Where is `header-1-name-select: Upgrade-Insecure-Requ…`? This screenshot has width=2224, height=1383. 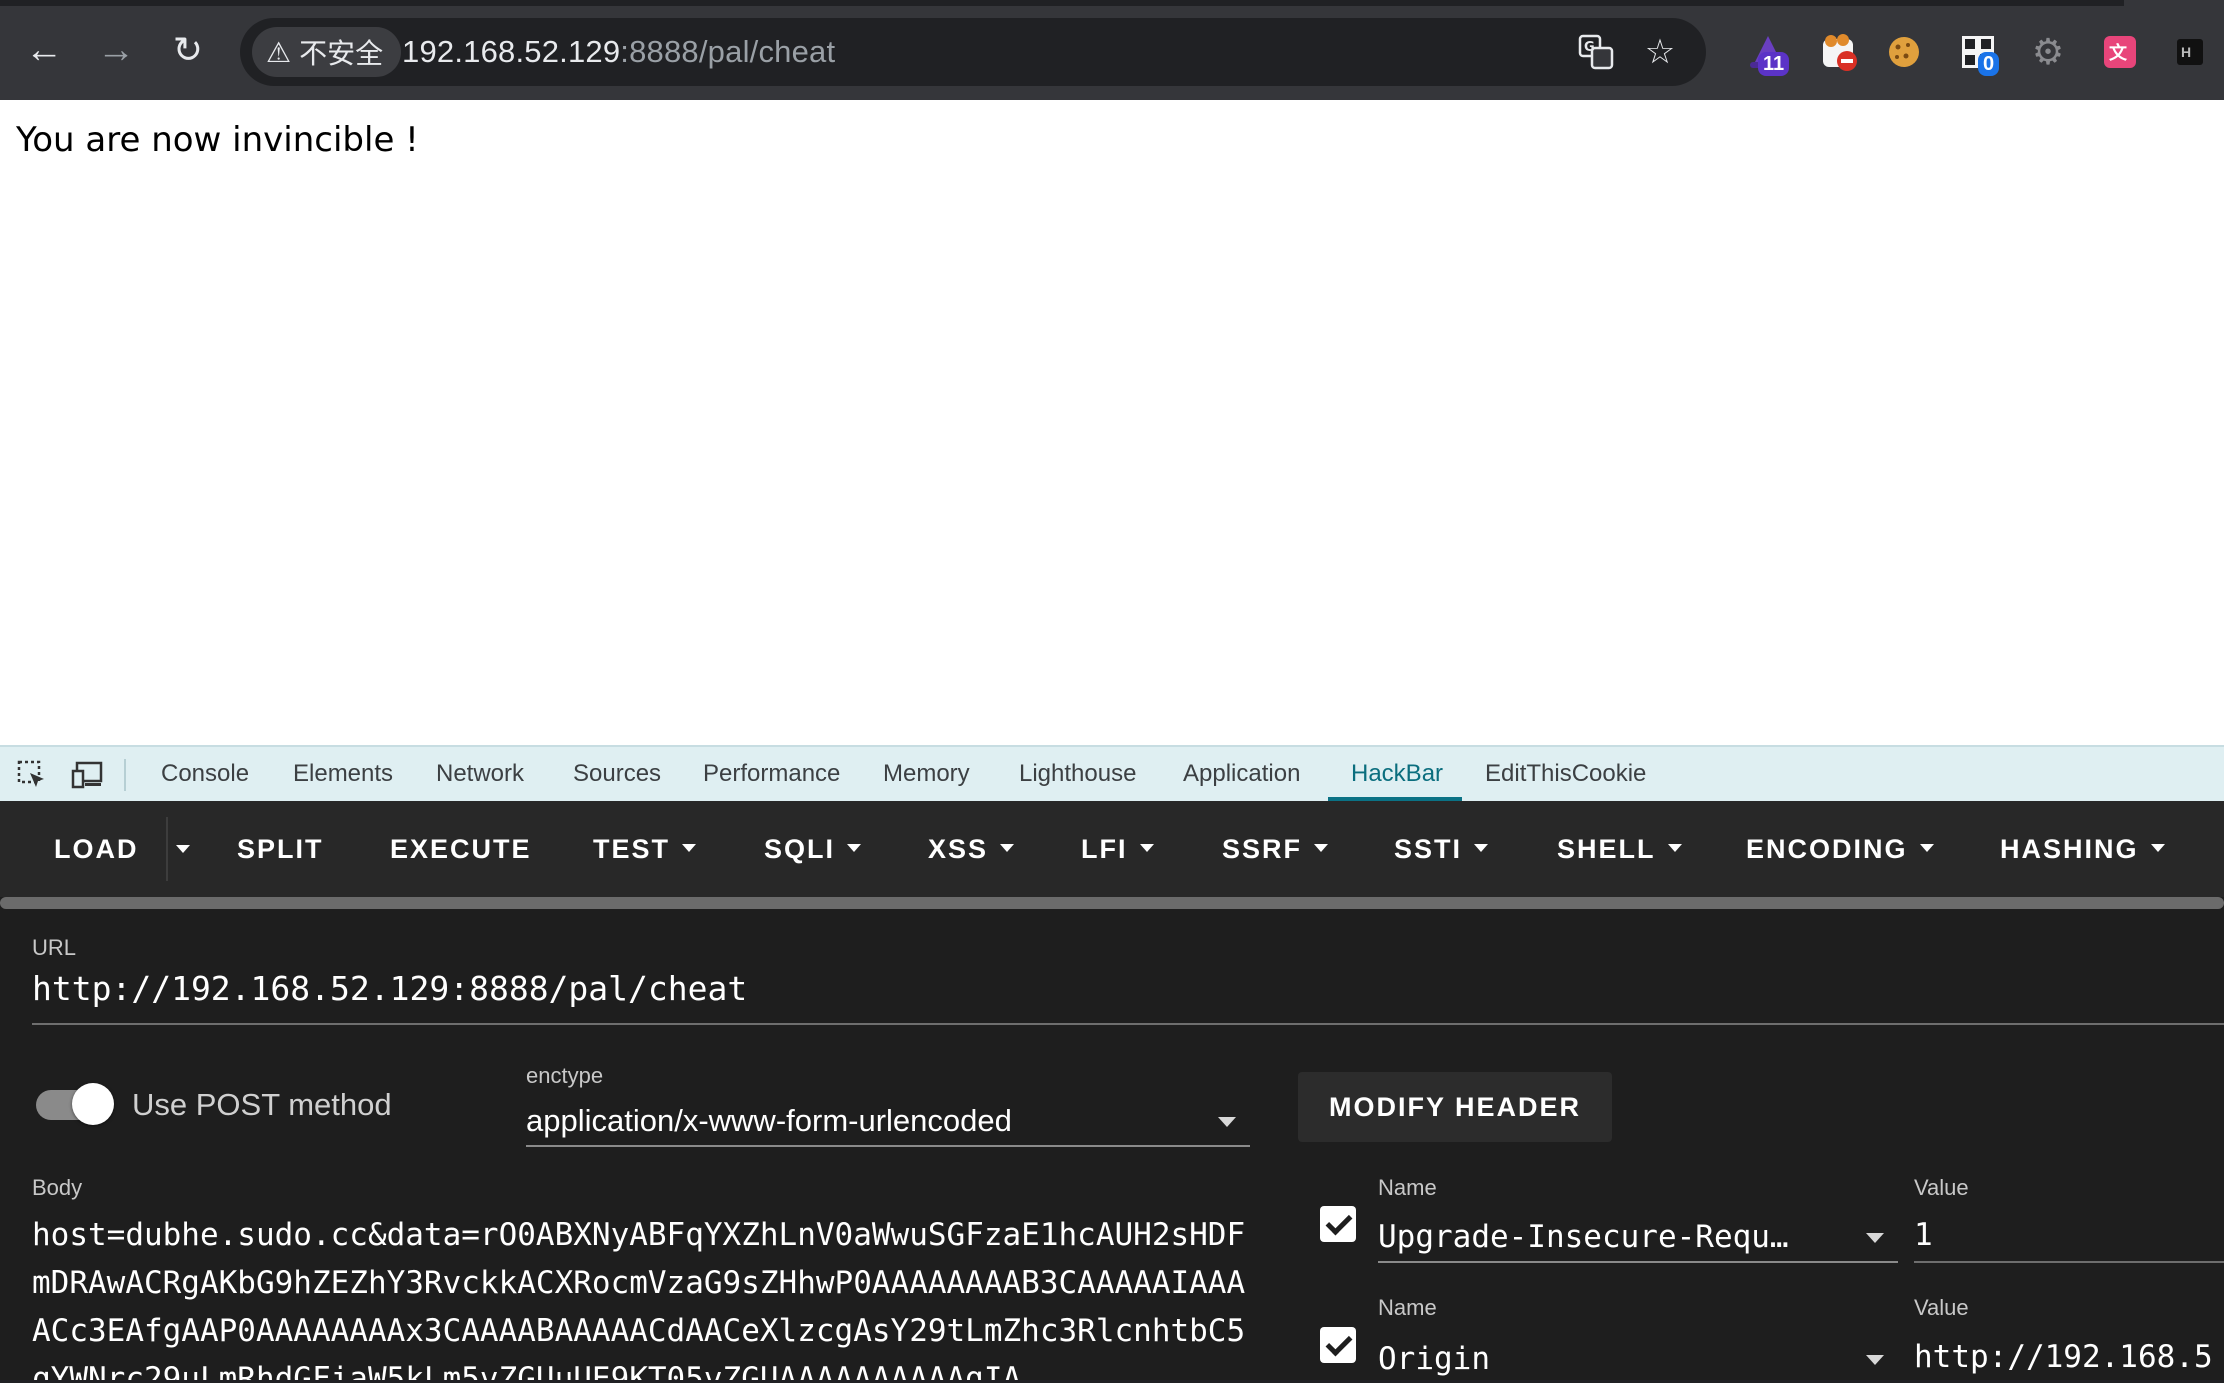 header-1-name-select: Upgrade-Insecure-Requ… is located at coordinates (1638, 1232).